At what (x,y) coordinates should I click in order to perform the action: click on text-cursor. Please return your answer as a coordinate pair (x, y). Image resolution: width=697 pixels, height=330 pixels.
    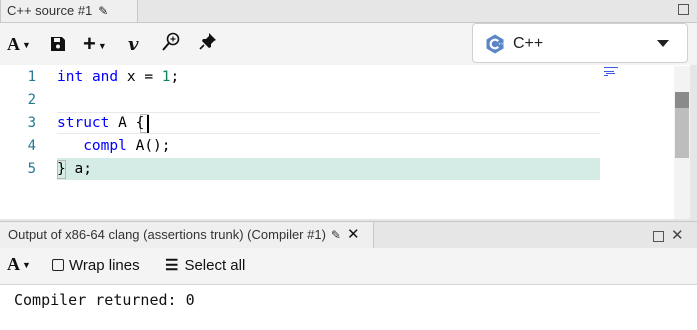
    Looking at the image, I should click on (148, 124).